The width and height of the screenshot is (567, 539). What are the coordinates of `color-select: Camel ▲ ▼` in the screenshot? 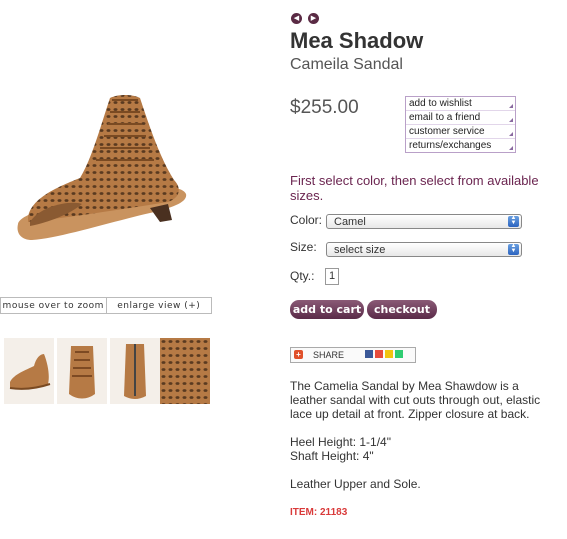 It's located at (424, 221).